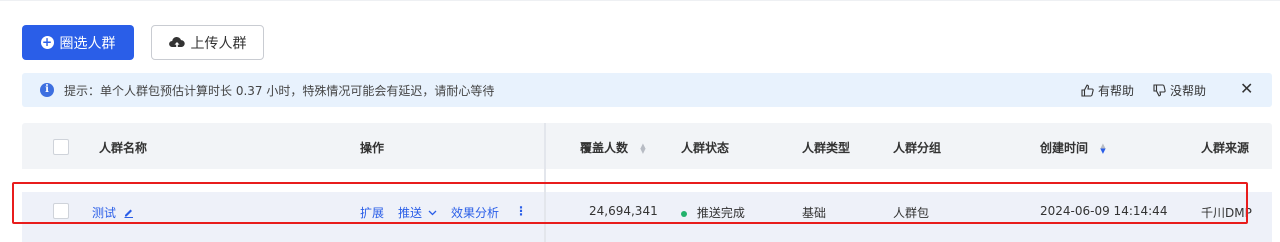 The height and width of the screenshot is (242, 1280). What do you see at coordinates (1102, 148) in the screenshot?
I see `sort-desc-icon: ▲ ▼` at bounding box center [1102, 148].